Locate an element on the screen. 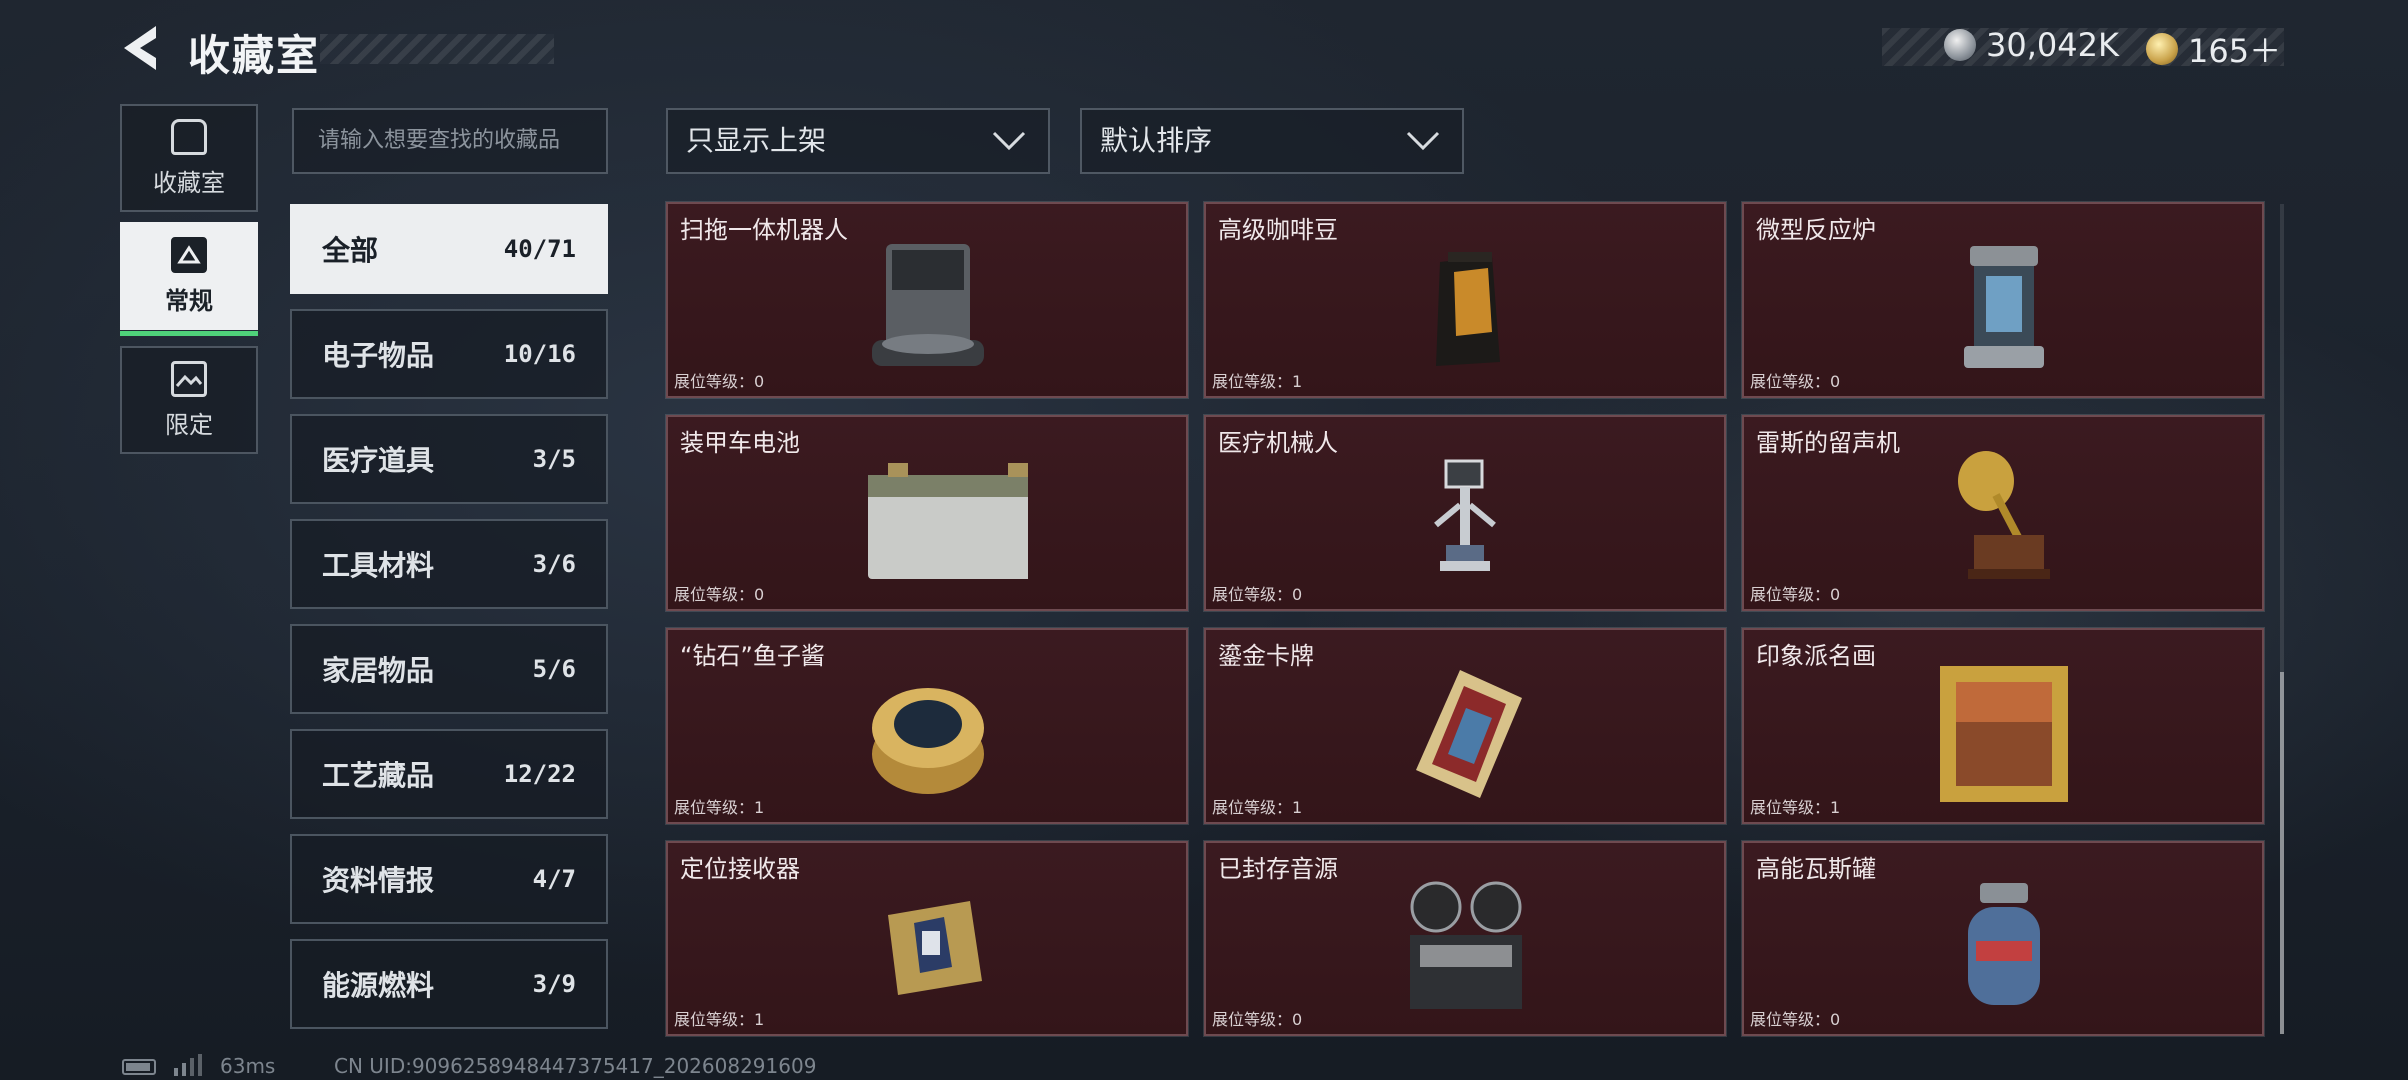  side-tab-label: 常规 is located at coordinates (189, 300).